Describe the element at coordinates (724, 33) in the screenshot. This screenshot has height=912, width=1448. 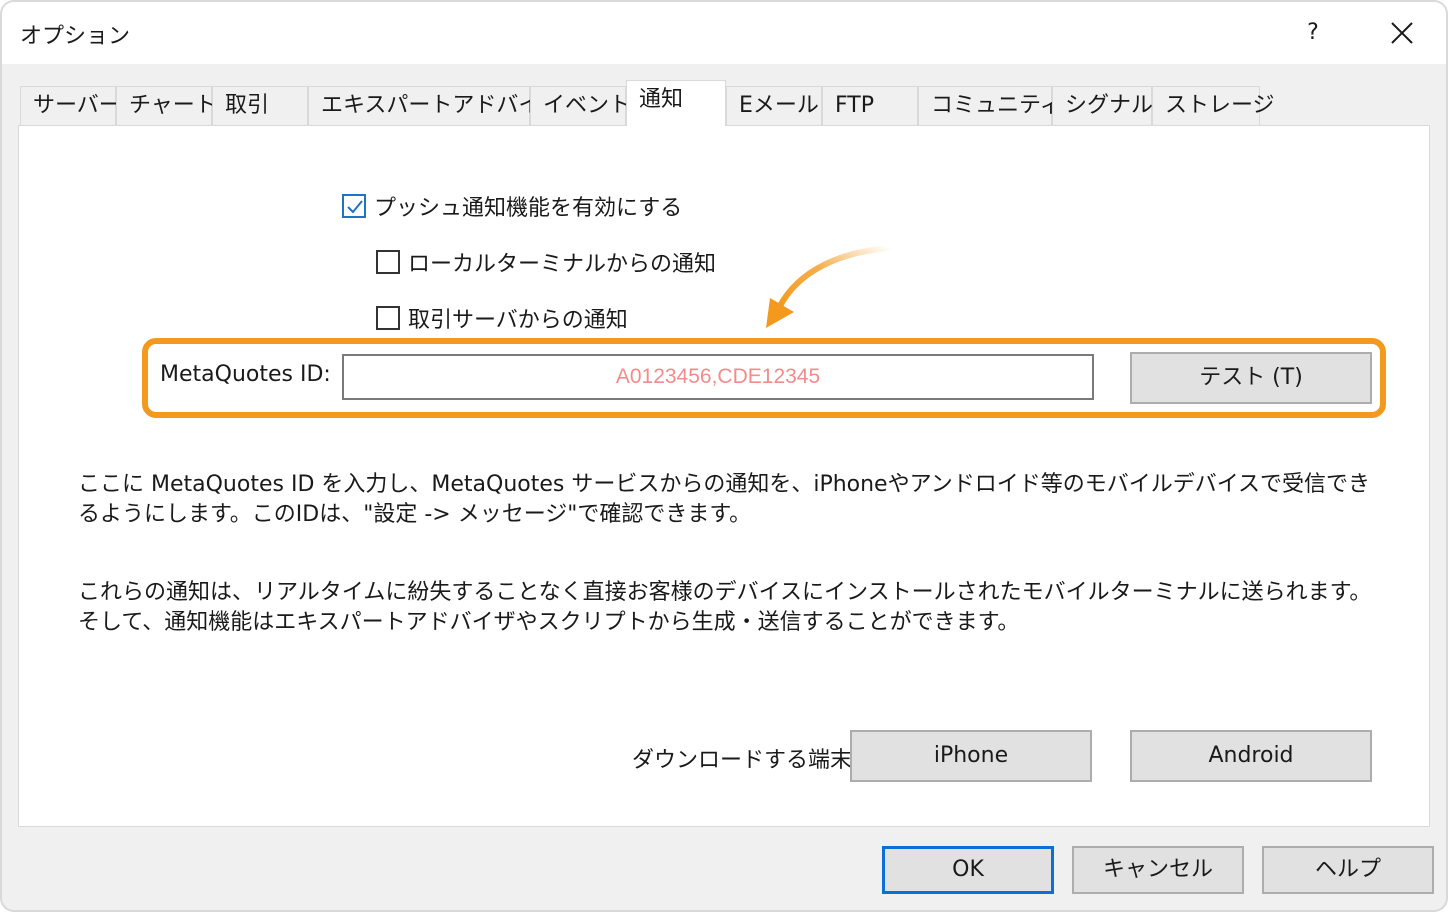
I see `title-bar: オプション ?` at that location.